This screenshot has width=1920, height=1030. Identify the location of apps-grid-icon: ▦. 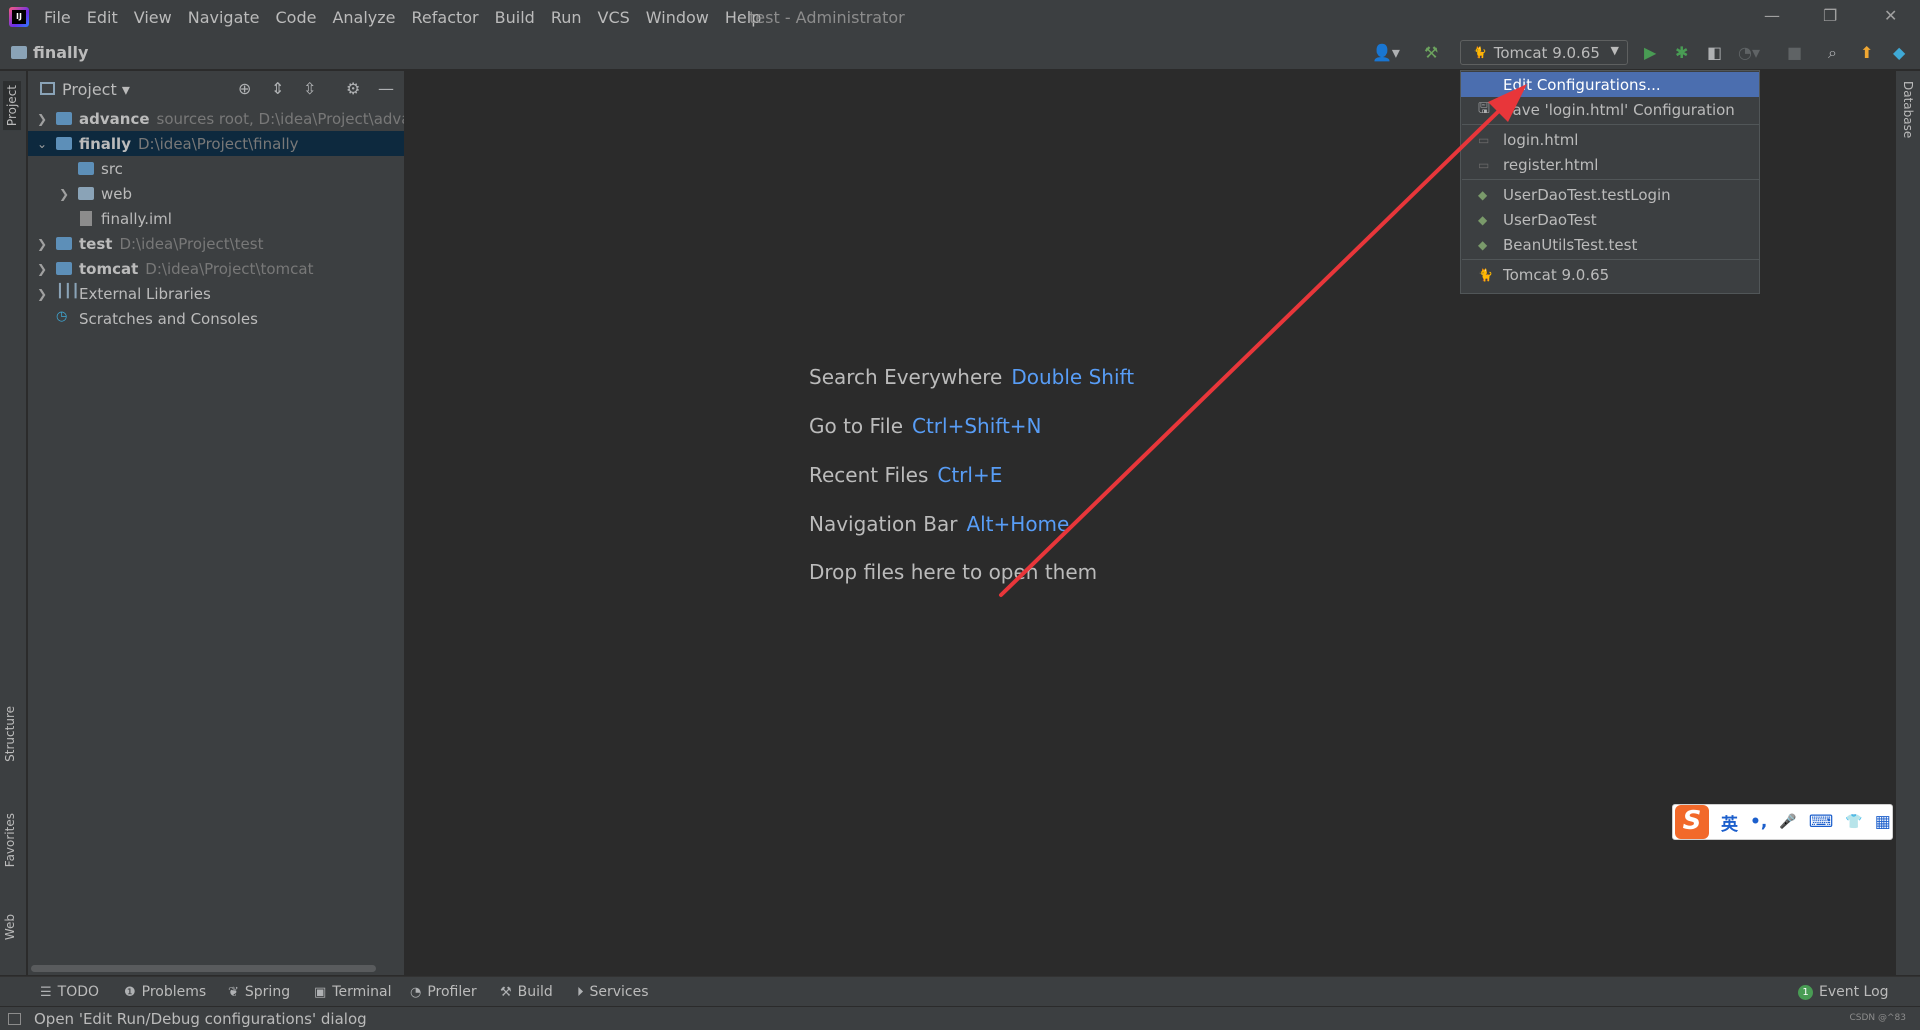
(1883, 822).